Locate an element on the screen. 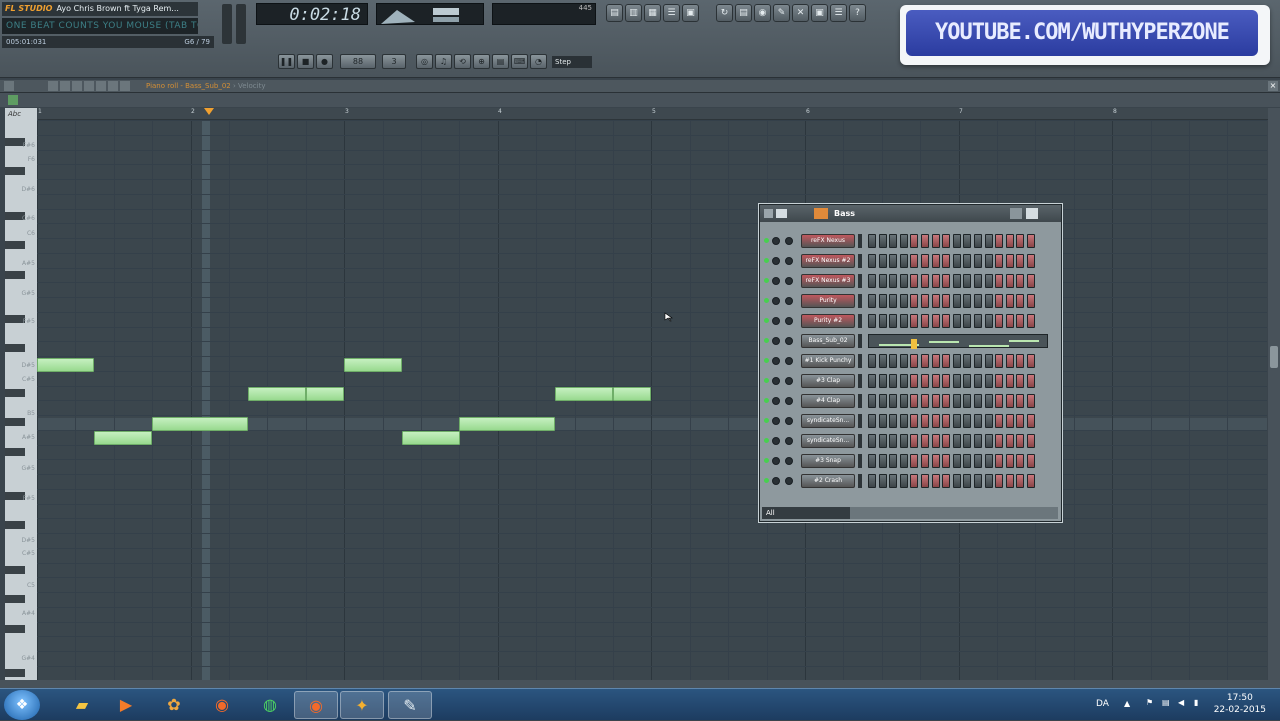 The height and width of the screenshot is (721, 1280). save-icon: ▤ is located at coordinates (743, 13).